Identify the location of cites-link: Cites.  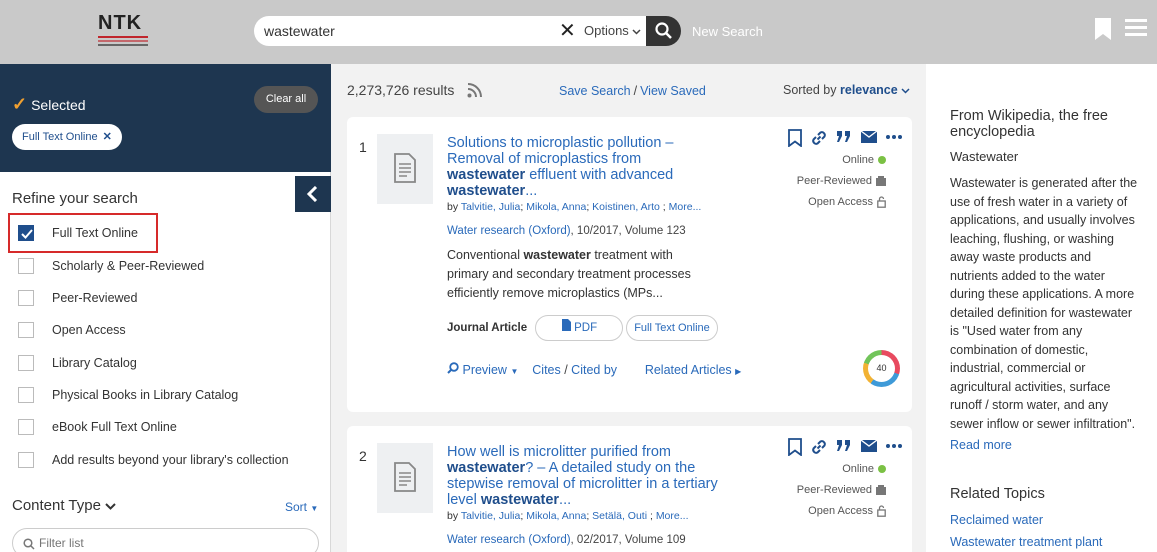
(546, 370).